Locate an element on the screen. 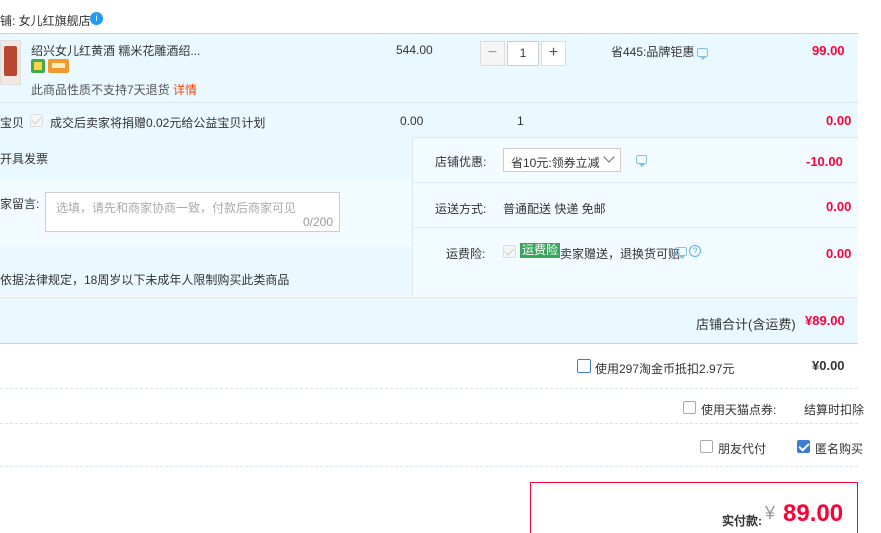  payment-amount: 89.00 is located at coordinates (813, 513).